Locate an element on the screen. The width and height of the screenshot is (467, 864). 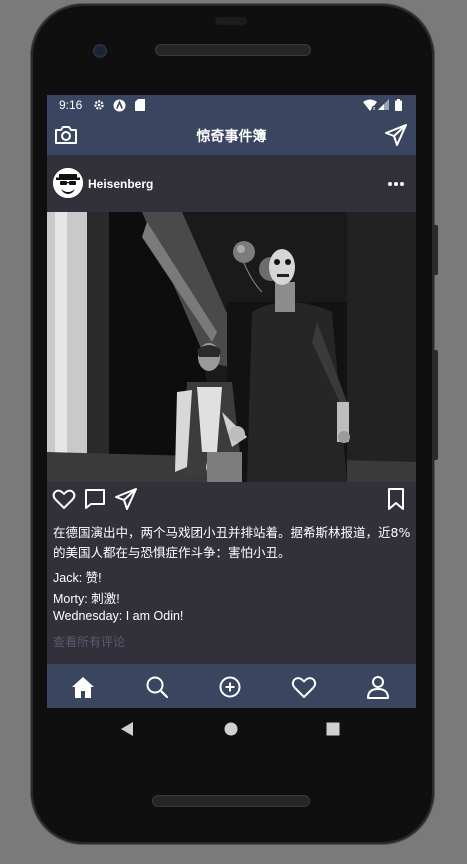
heart-icon is located at coordinates (304, 687).